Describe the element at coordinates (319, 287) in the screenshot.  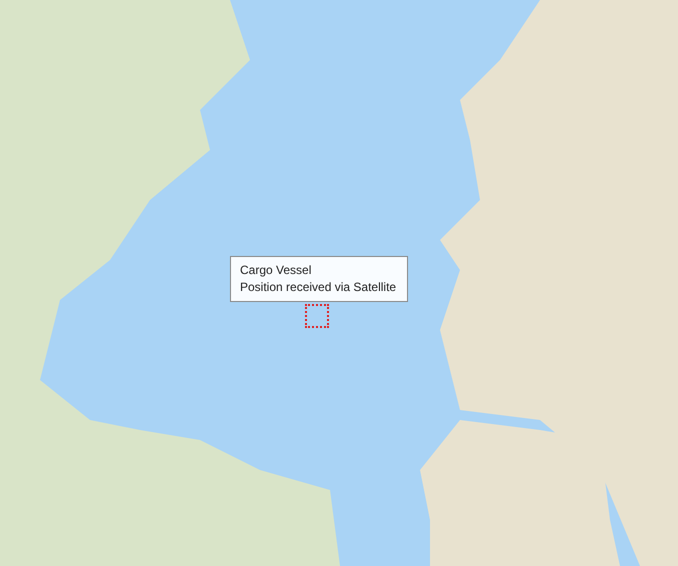
I see `tooltip-detail: Position received via Satellite` at that location.